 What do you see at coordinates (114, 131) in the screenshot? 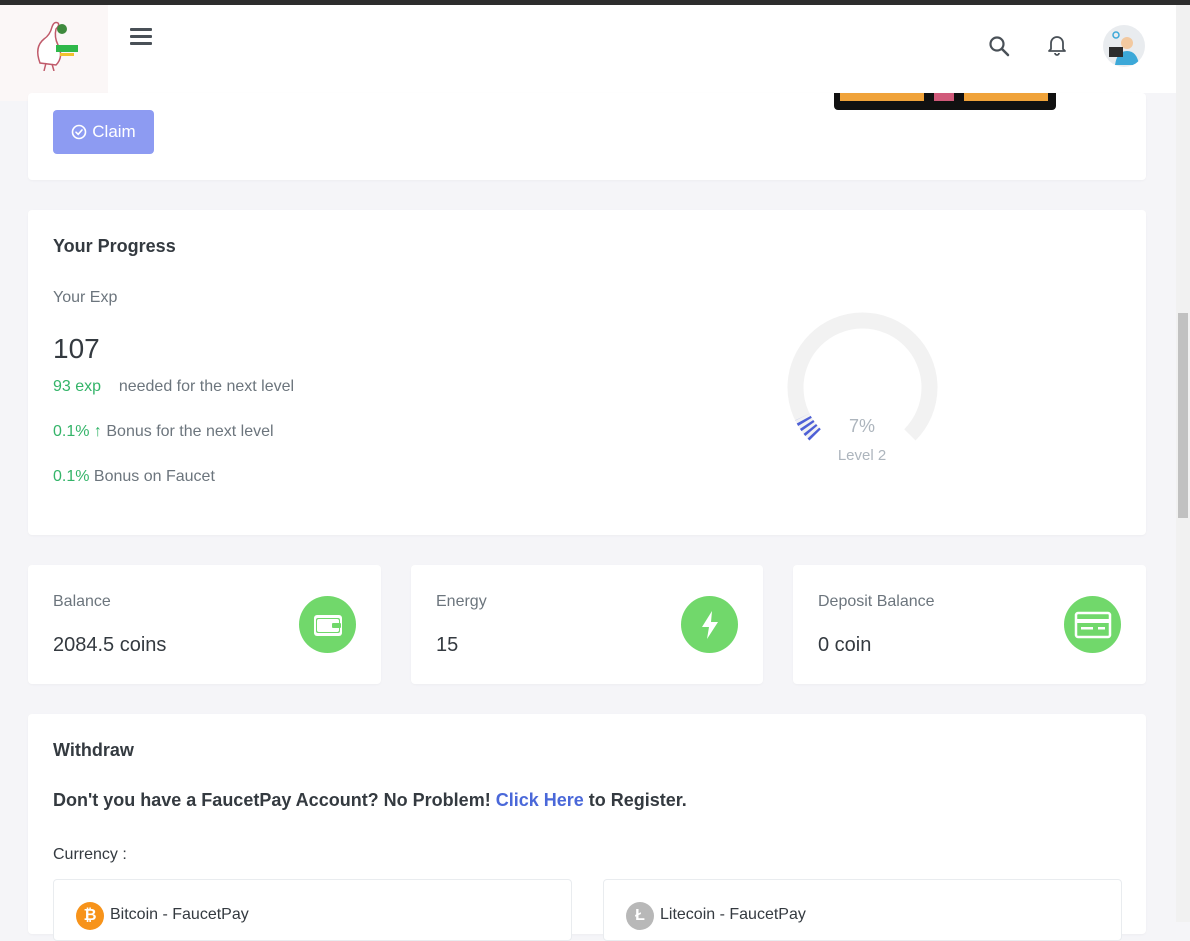
I see `claim-button-label: Claim` at bounding box center [114, 131].